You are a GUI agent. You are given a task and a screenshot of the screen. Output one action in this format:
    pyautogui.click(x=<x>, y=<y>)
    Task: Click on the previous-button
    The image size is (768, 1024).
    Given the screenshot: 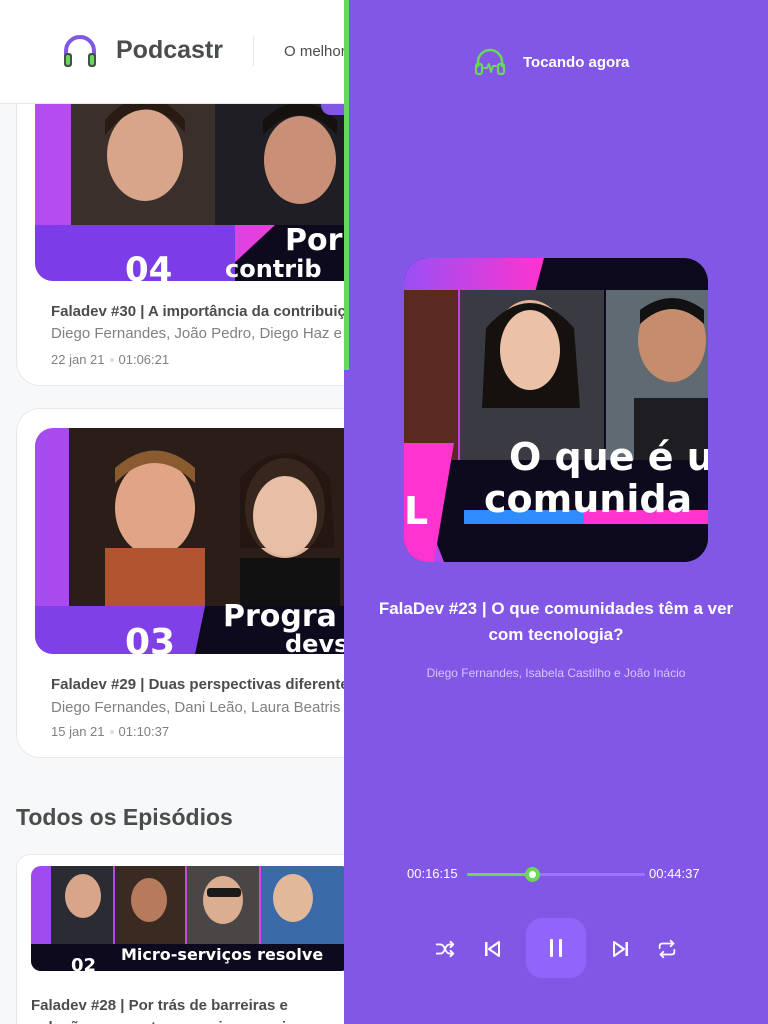 What is the action you would take?
    pyautogui.click(x=492, y=949)
    